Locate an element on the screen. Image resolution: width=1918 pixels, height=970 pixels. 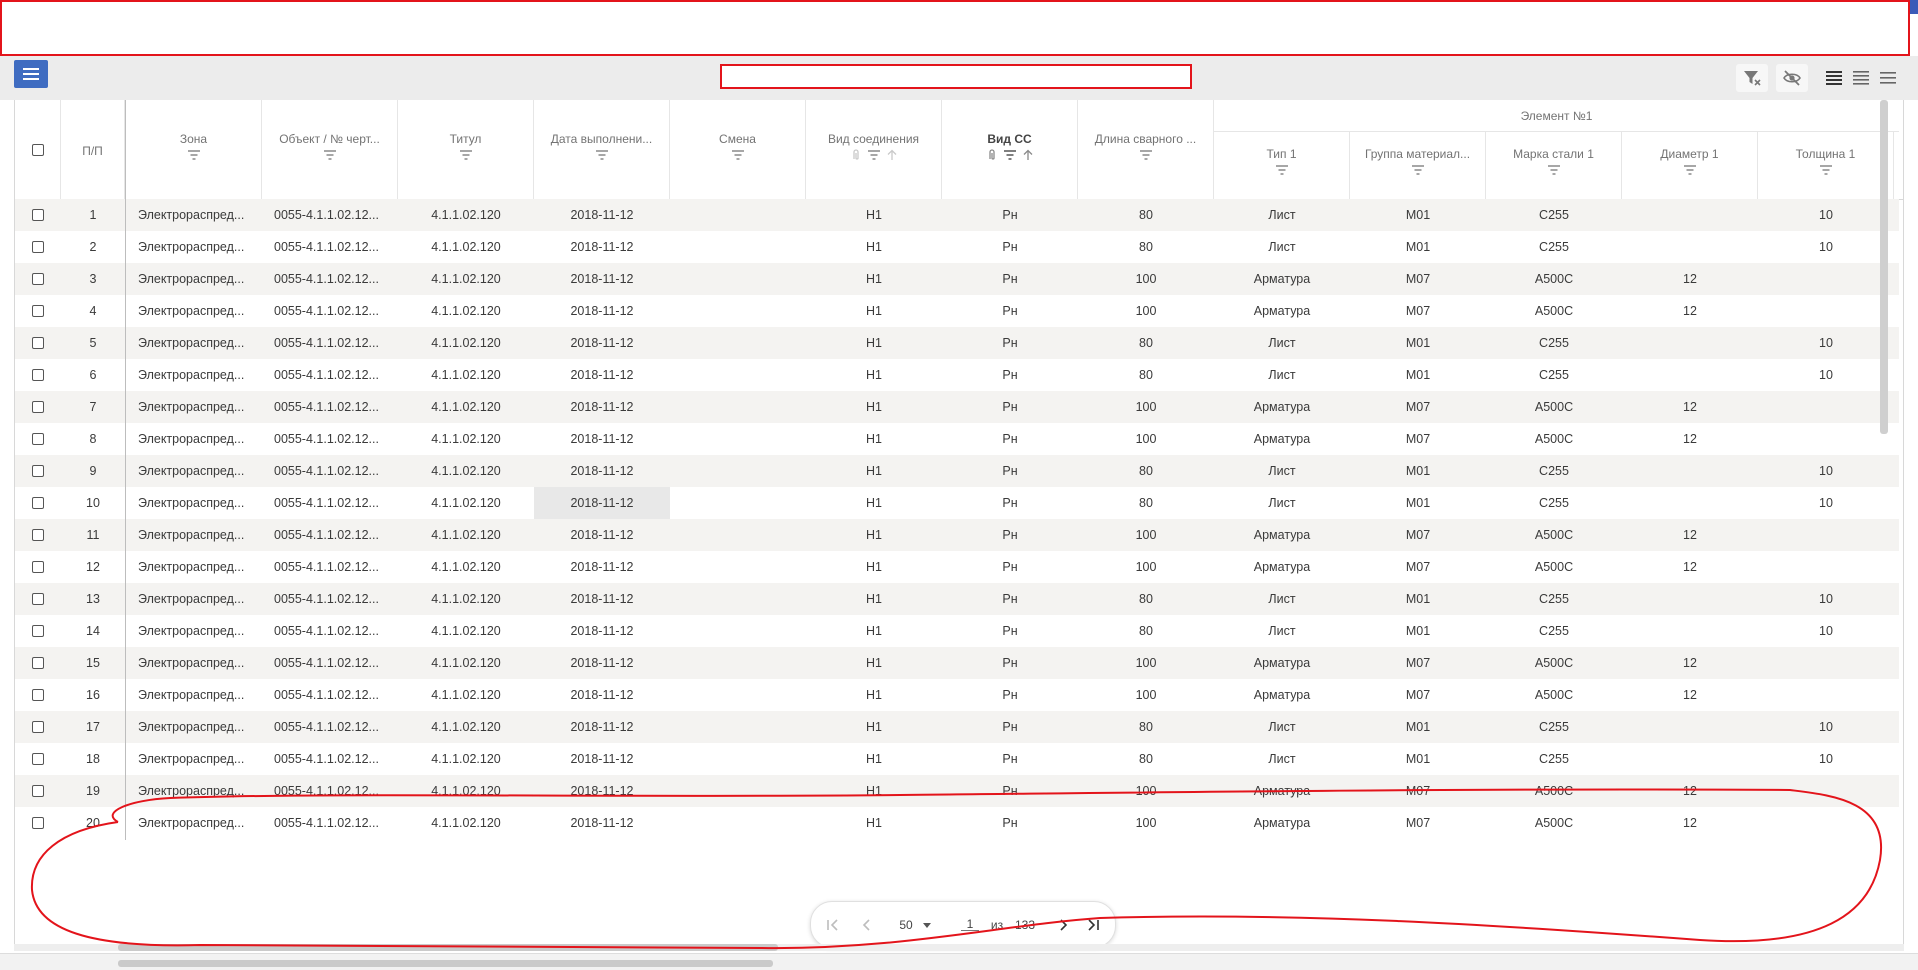
next-page-button is located at coordinates (1063, 924).